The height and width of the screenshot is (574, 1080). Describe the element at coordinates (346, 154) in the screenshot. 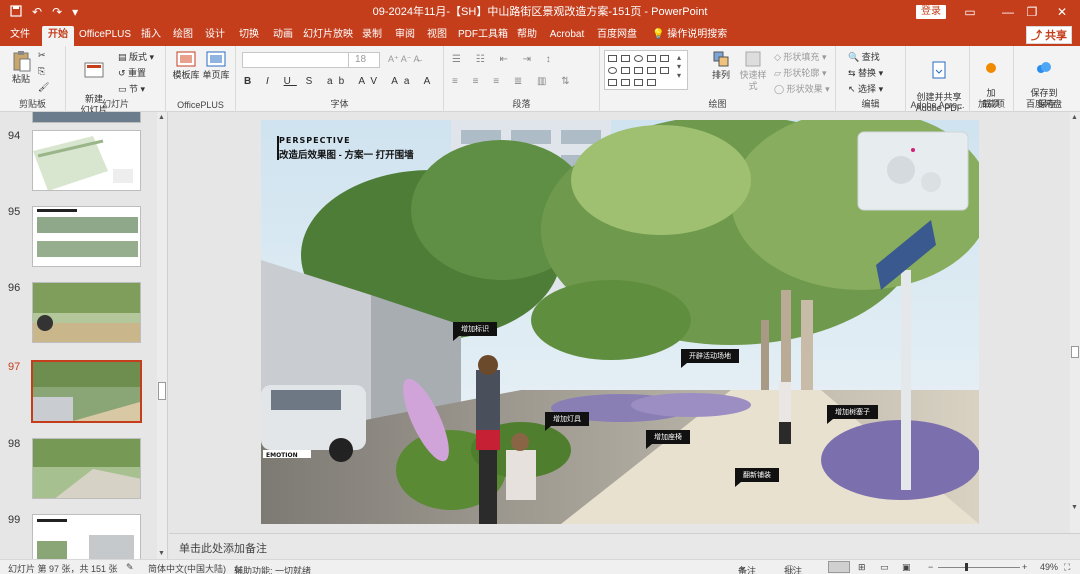

I see `slide-title-cn: 改造后效果图 - 方案一 打开围墙` at that location.